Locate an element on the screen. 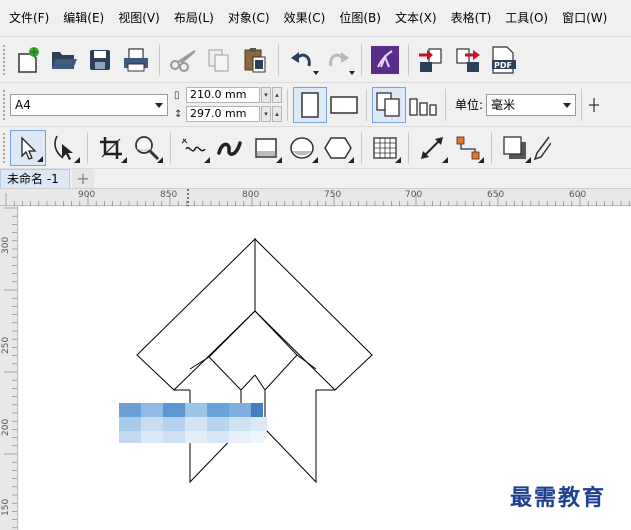 This screenshot has width=631, height=530. standard-toolbar: PDF is located at coordinates (315, 59).